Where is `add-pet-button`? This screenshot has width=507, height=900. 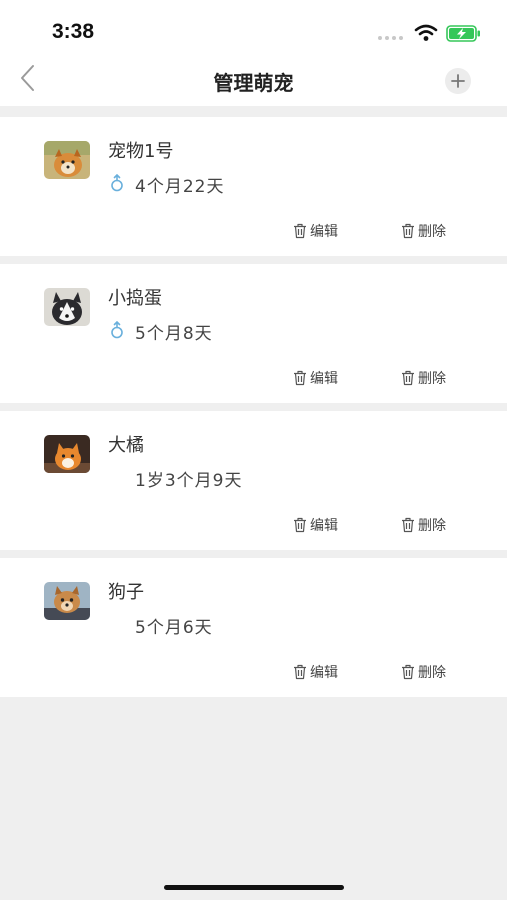
add-pet-button is located at coordinates (458, 81).